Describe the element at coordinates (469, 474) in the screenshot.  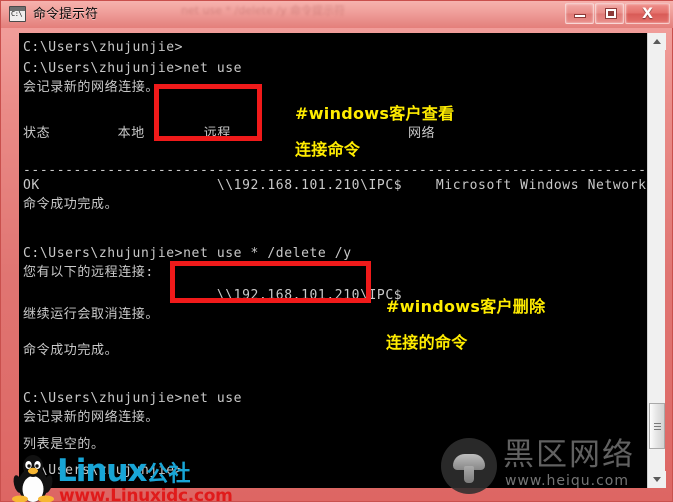
I see `mushroom-stem` at that location.